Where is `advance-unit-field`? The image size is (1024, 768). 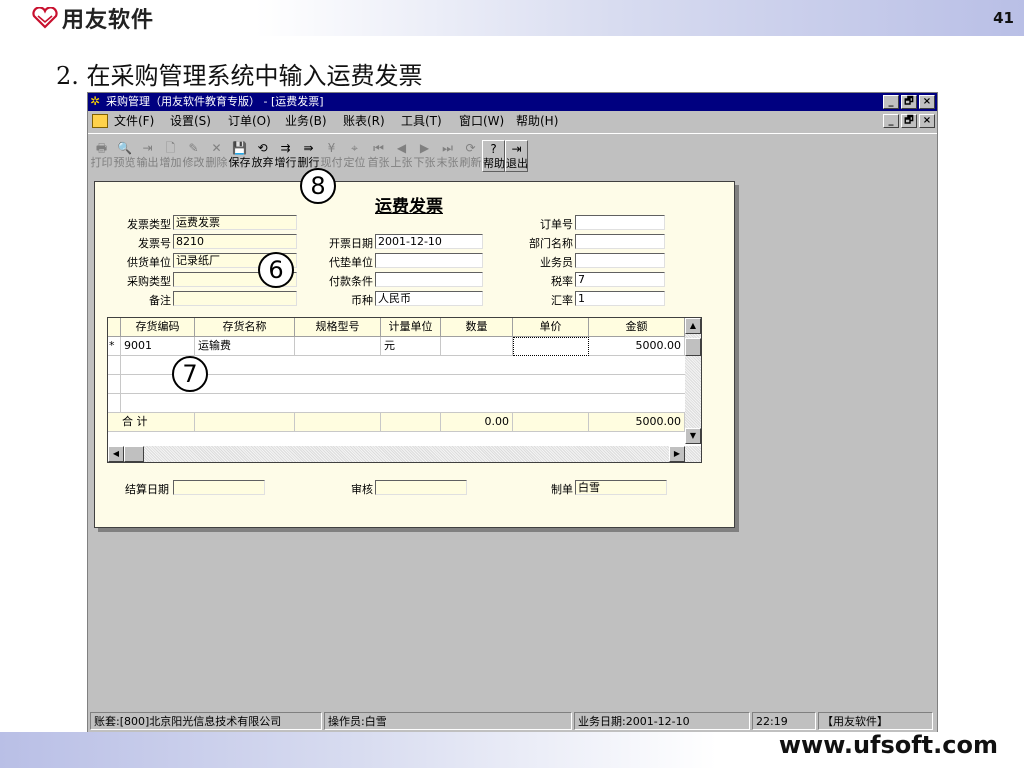
advance-unit-field is located at coordinates (429, 260).